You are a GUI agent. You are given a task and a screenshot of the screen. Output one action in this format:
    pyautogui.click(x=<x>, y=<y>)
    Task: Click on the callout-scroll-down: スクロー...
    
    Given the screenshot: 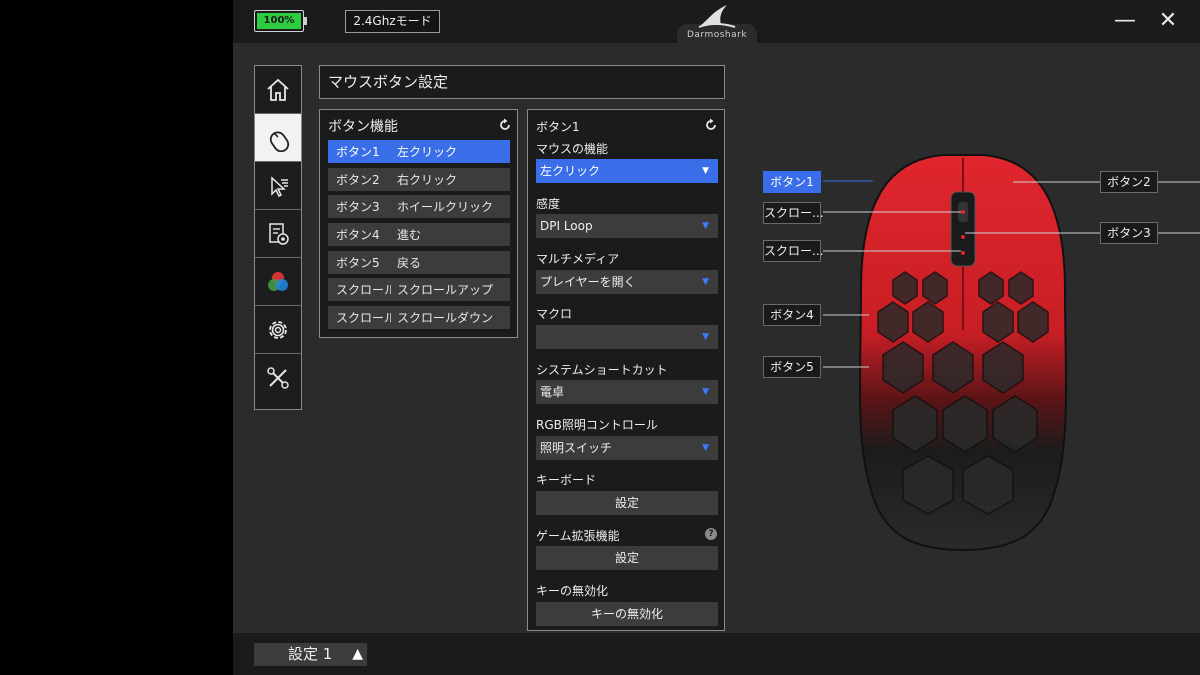 What is the action you would take?
    pyautogui.click(x=793, y=251)
    